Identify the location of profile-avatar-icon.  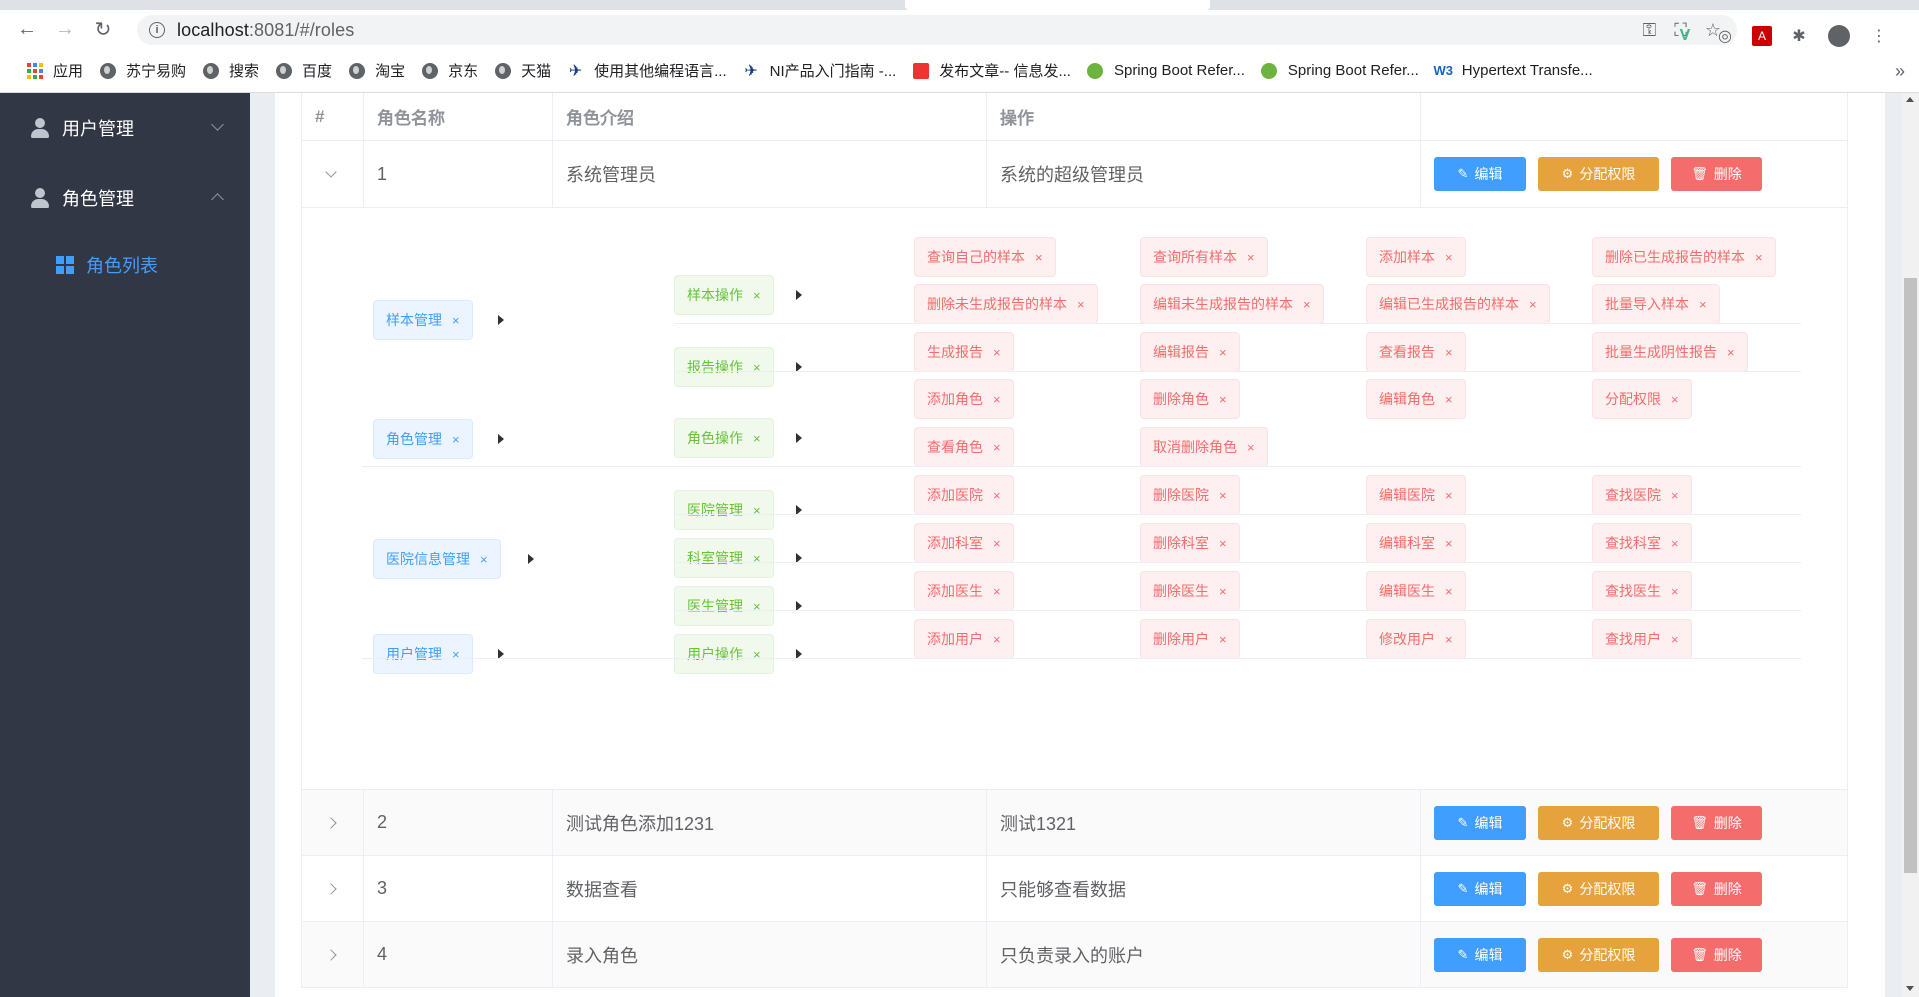
(1839, 36).